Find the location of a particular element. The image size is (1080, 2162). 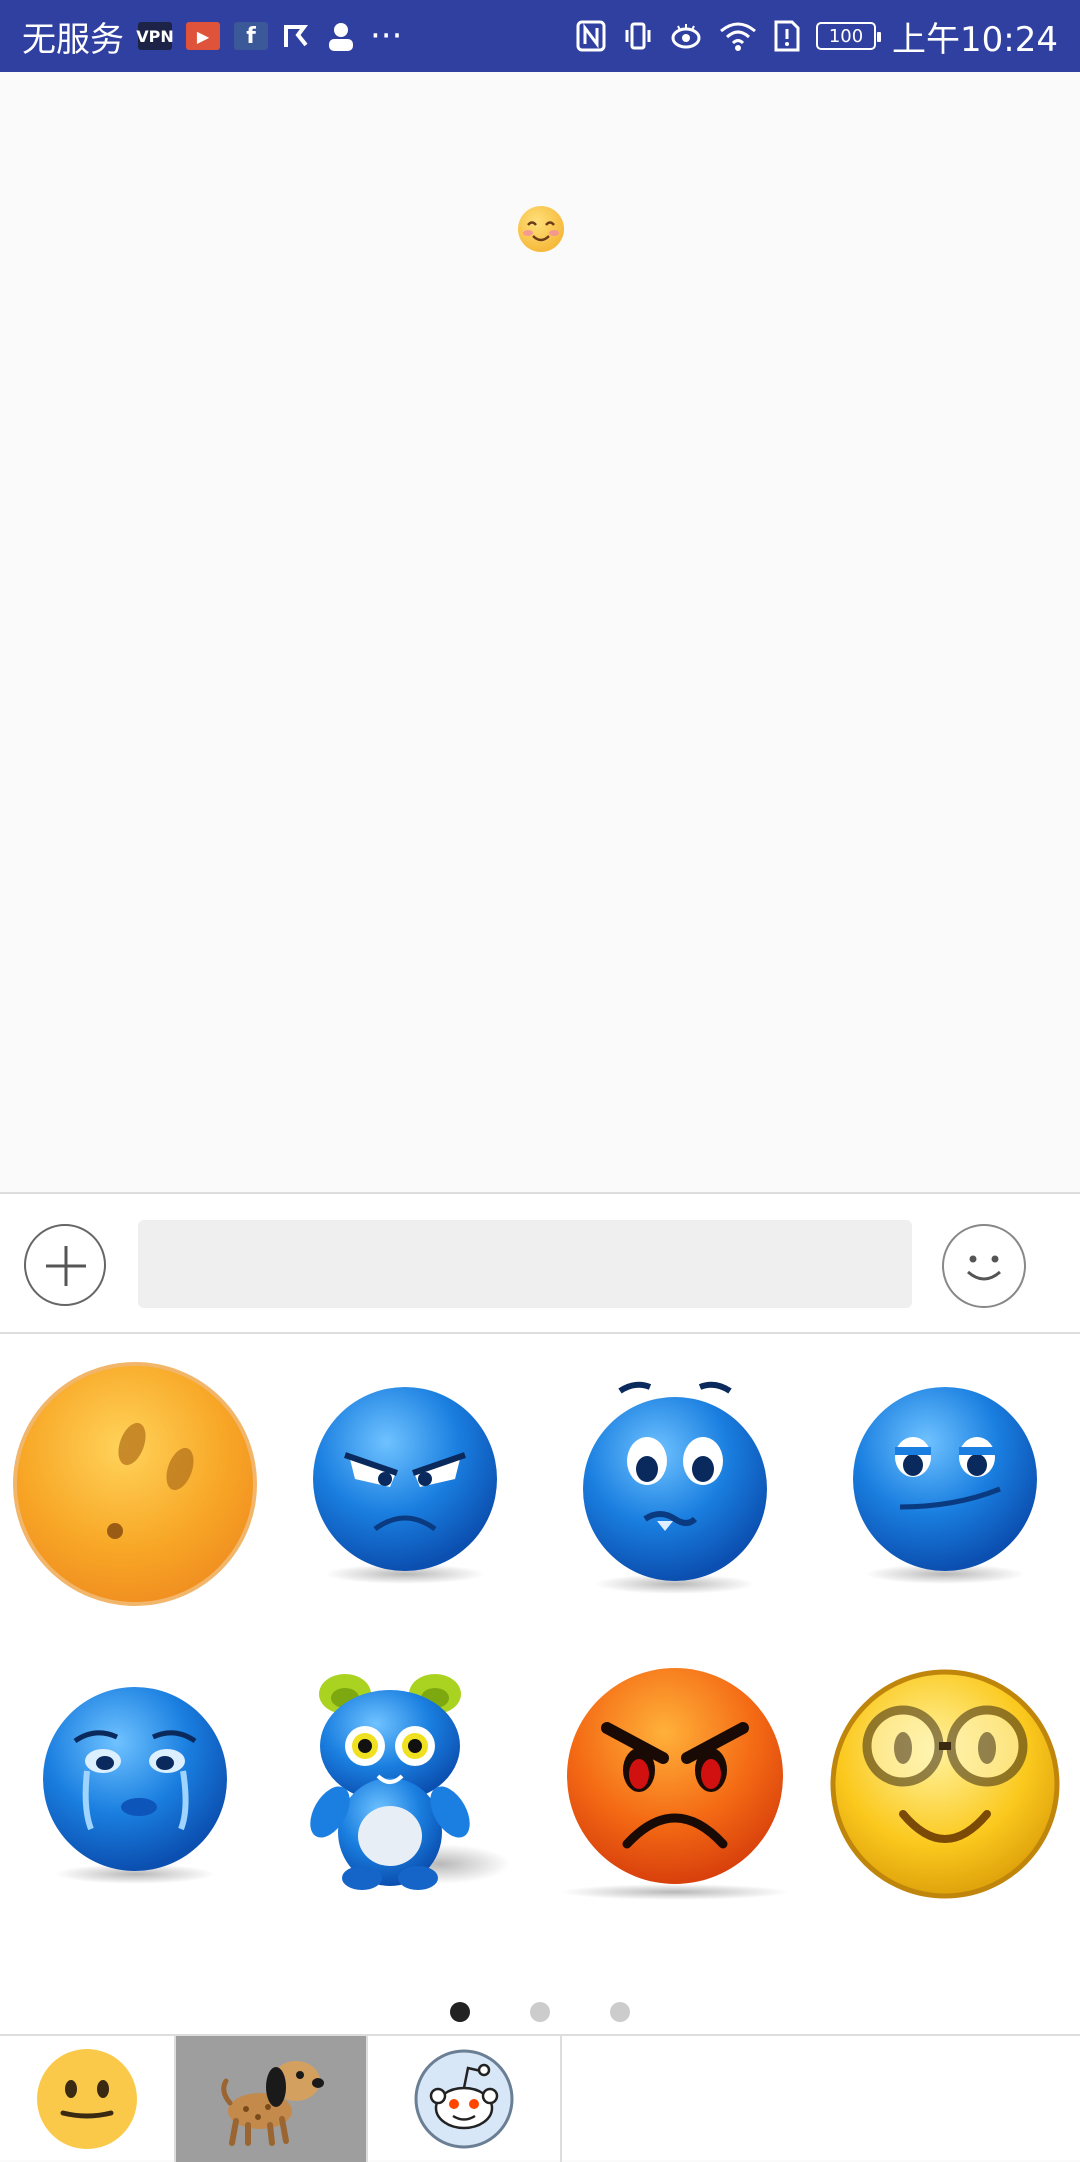

reddit-alien-icon is located at coordinates (464, 2099).